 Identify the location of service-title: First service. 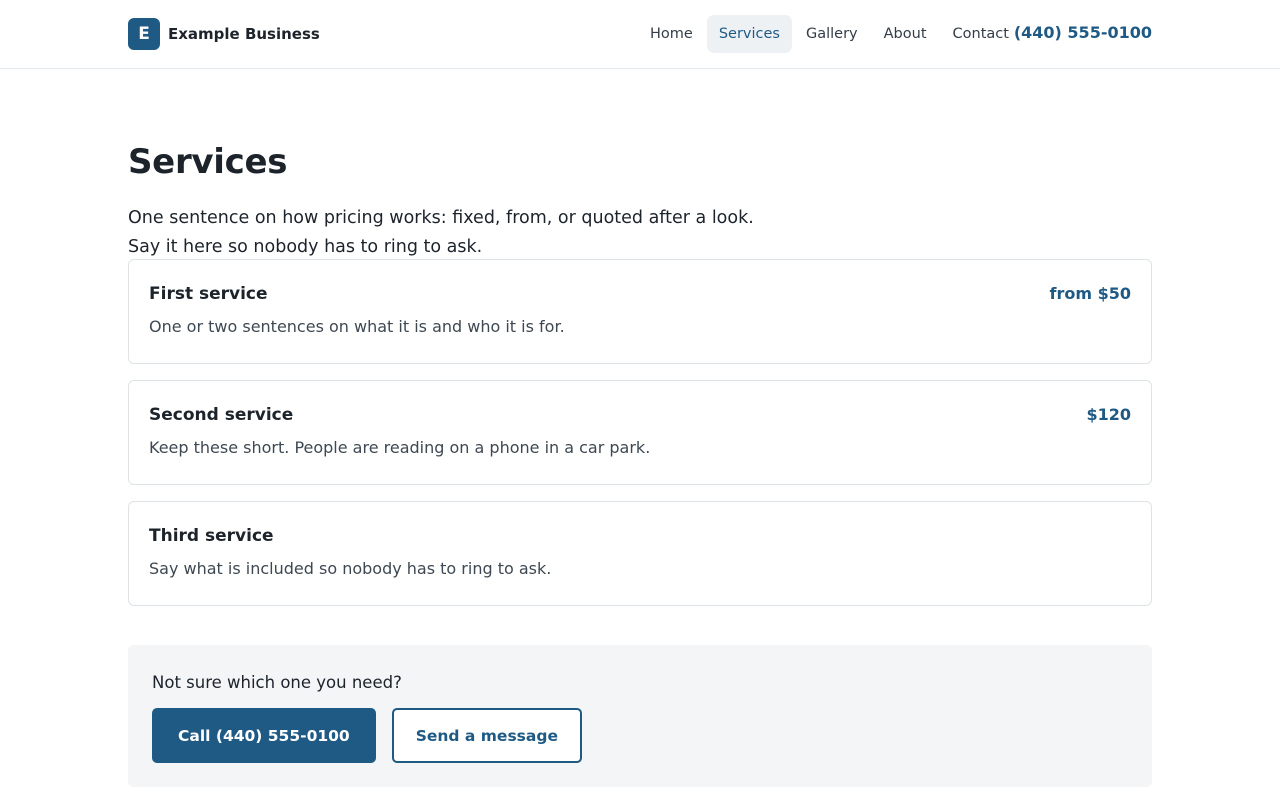
(208, 294).